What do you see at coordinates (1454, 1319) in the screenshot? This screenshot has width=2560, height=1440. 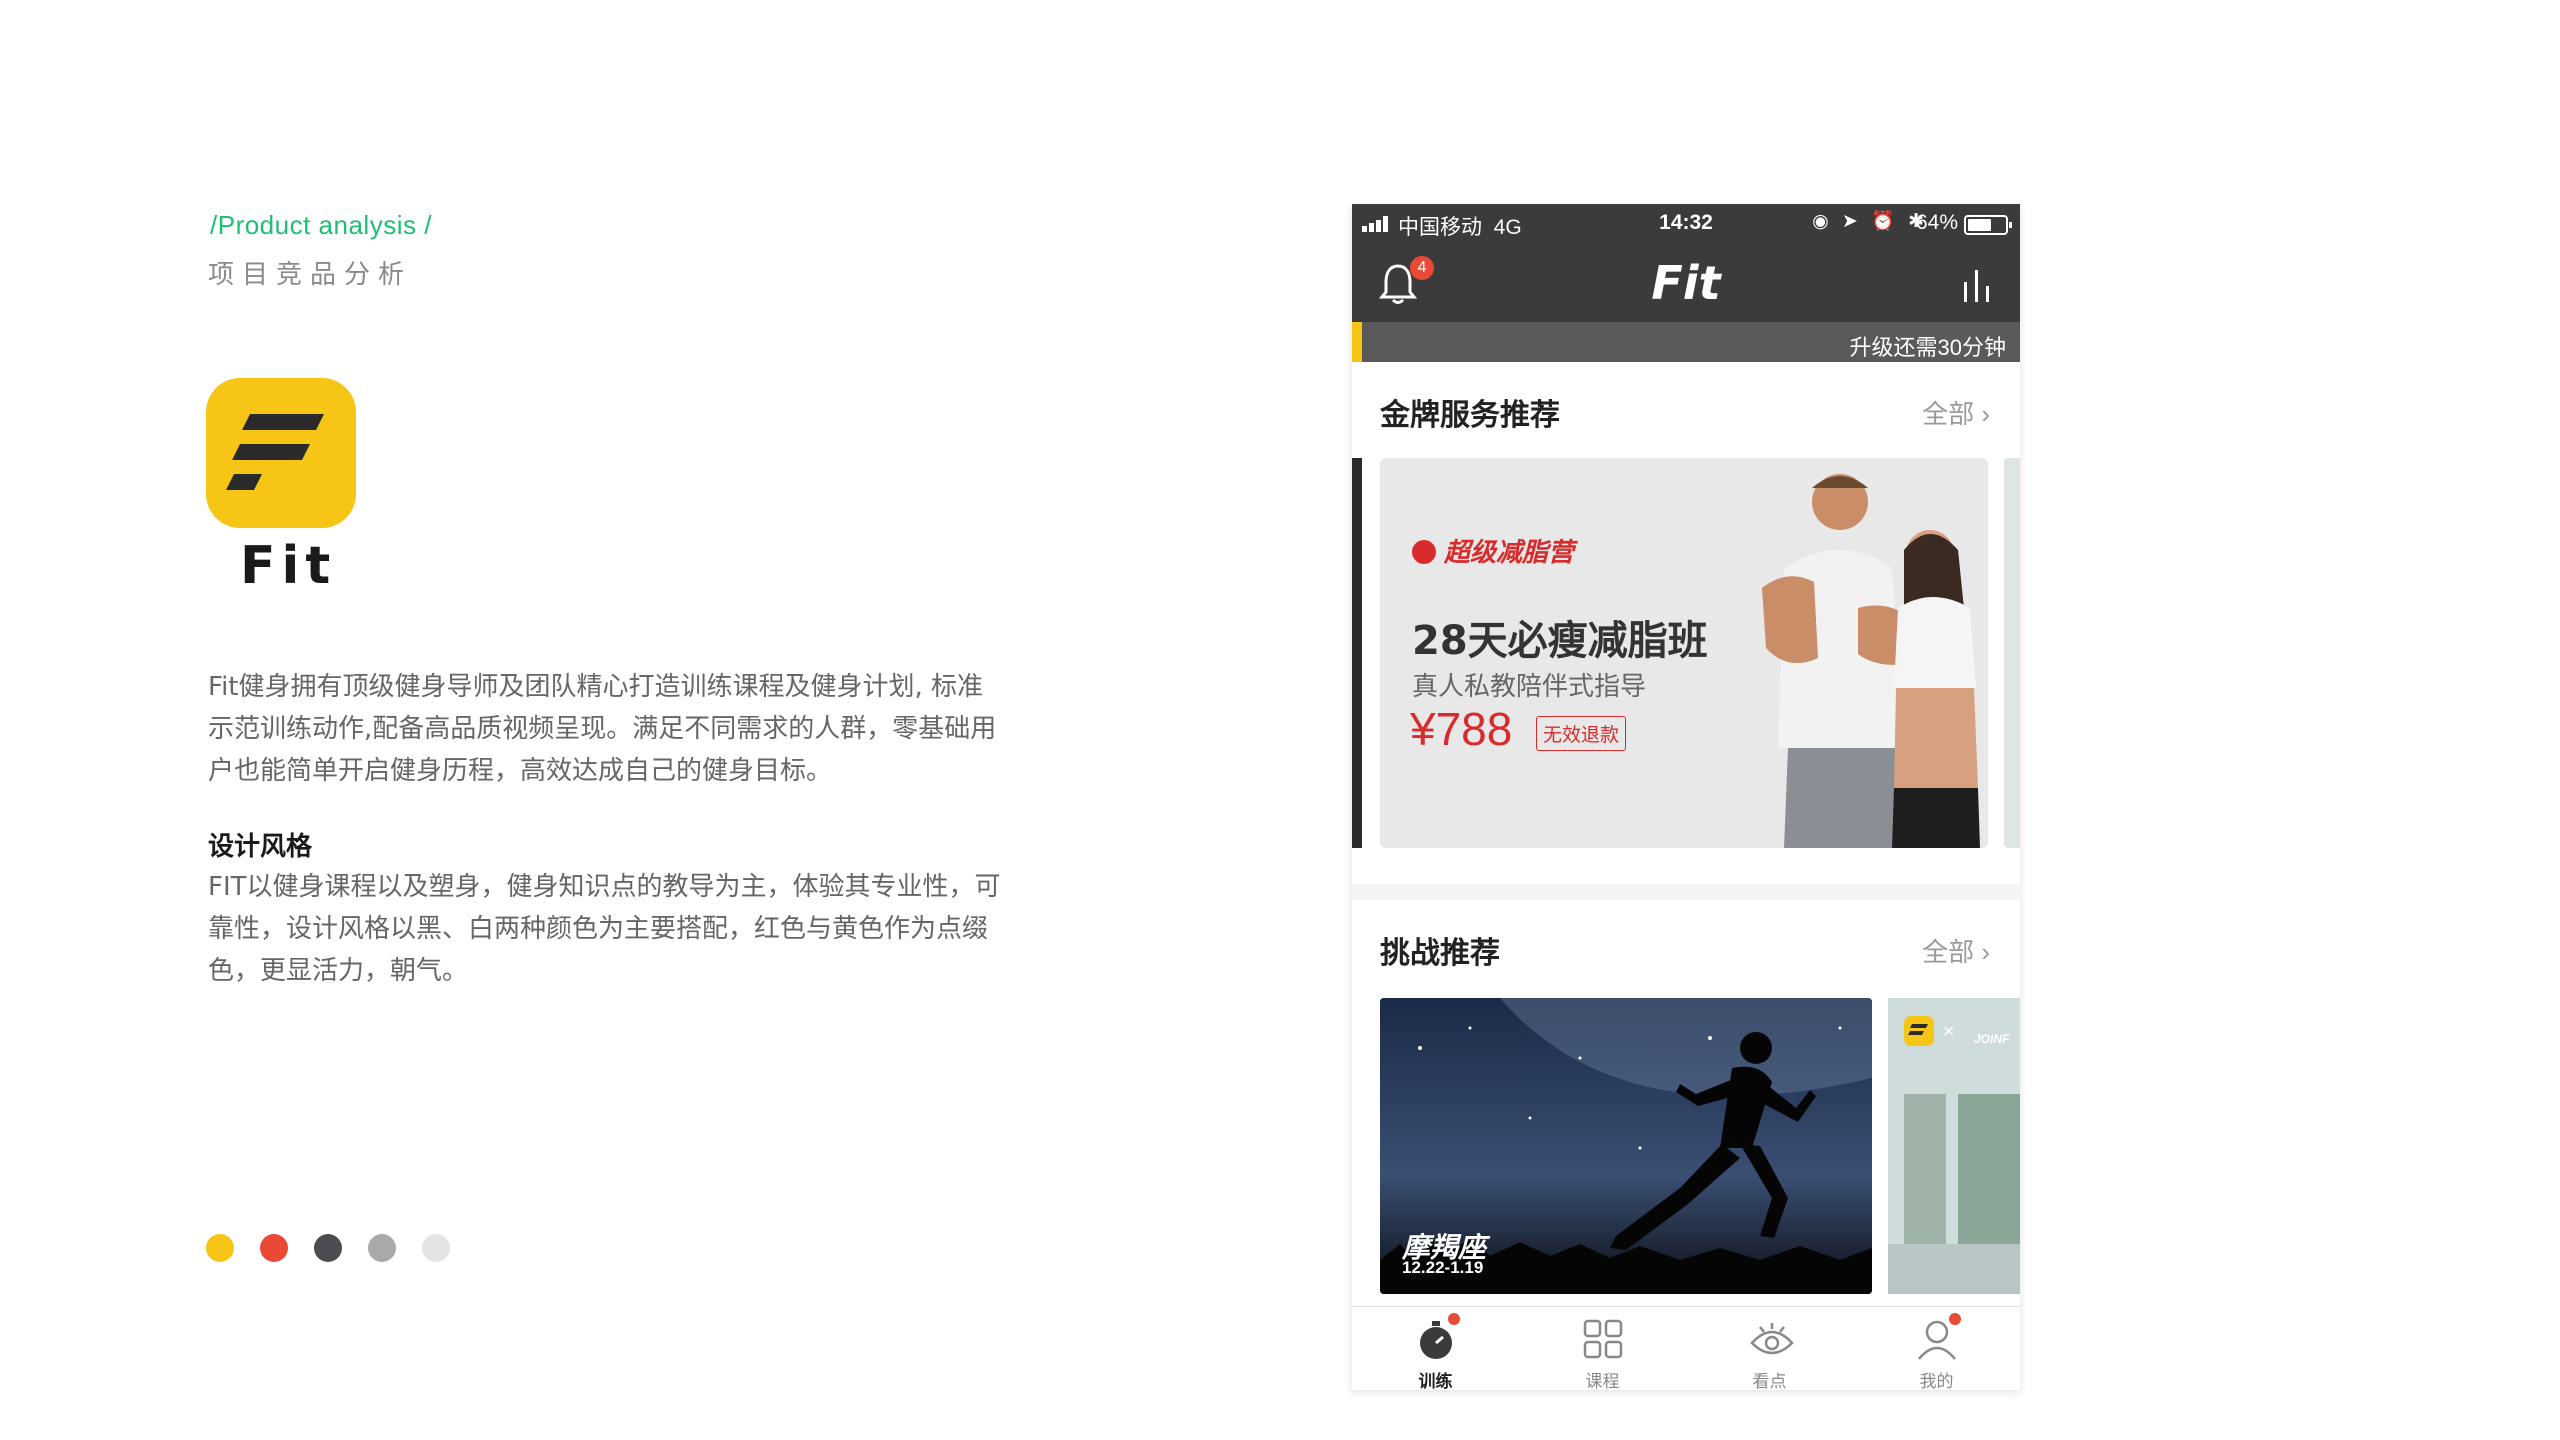 I see `training-badge-dot` at bounding box center [1454, 1319].